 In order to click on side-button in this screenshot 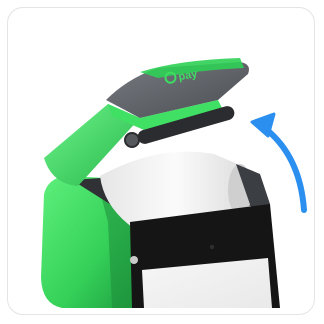, I will do `click(134, 260)`.